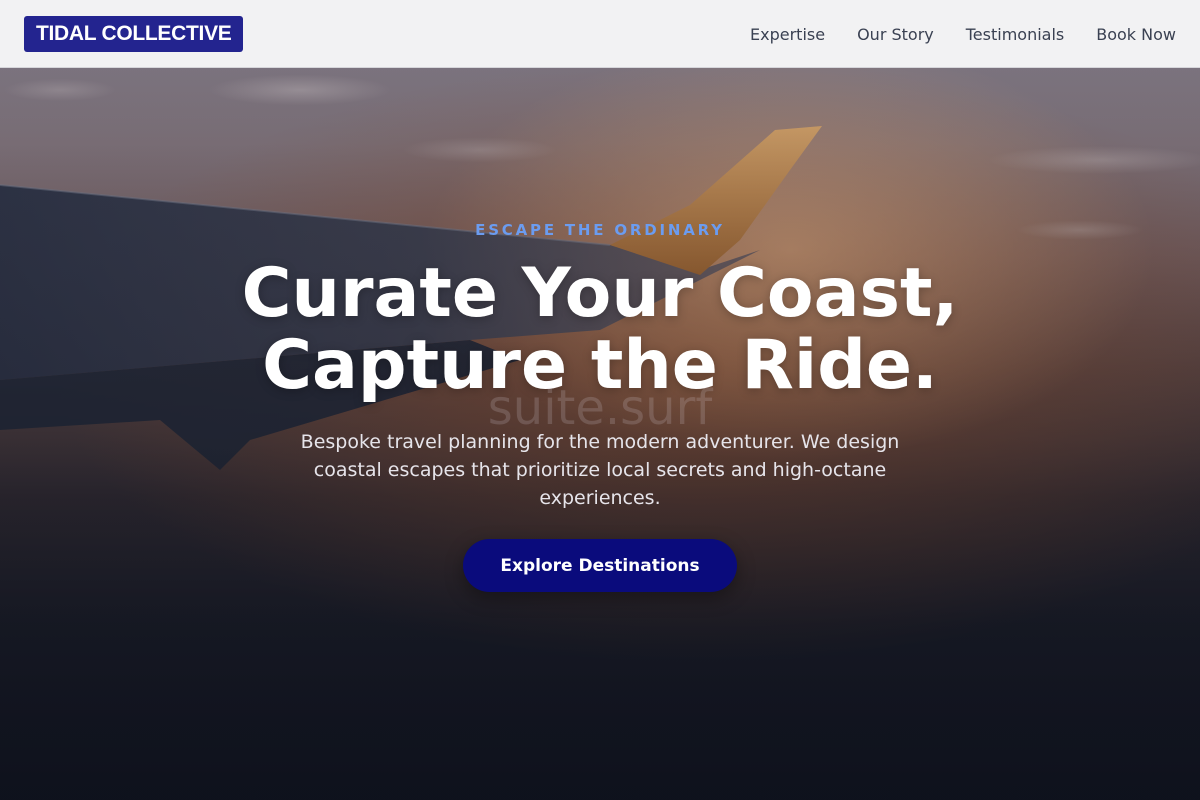  Describe the element at coordinates (600, 230) in the screenshot. I see `hero-eyebrow: ESCAPE THE ORDINARY` at that location.